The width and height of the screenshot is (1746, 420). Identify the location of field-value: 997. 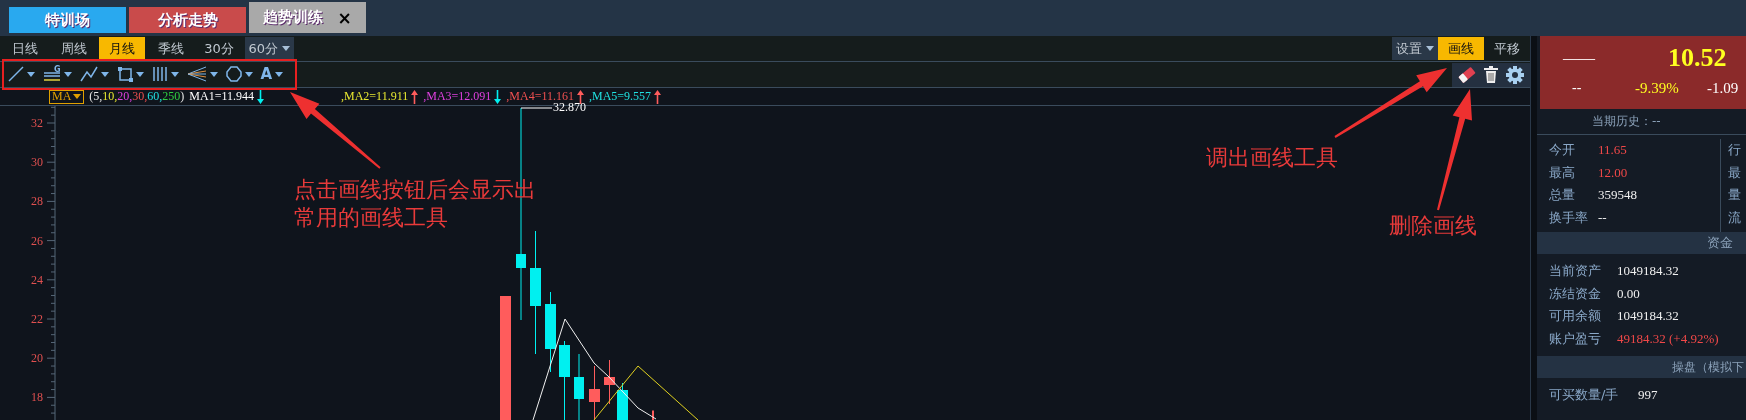
(1648, 395).